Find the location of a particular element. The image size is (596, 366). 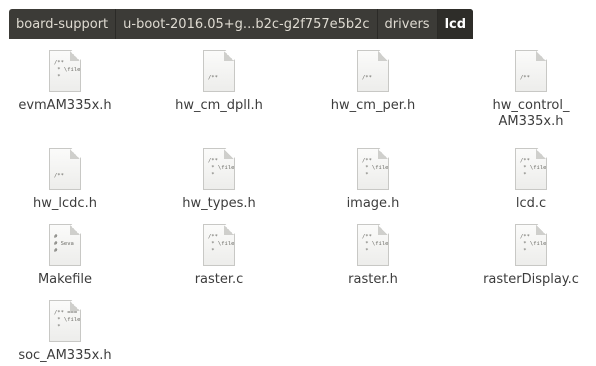

file-item: /** * \file * lcd.c is located at coordinates (531, 180).